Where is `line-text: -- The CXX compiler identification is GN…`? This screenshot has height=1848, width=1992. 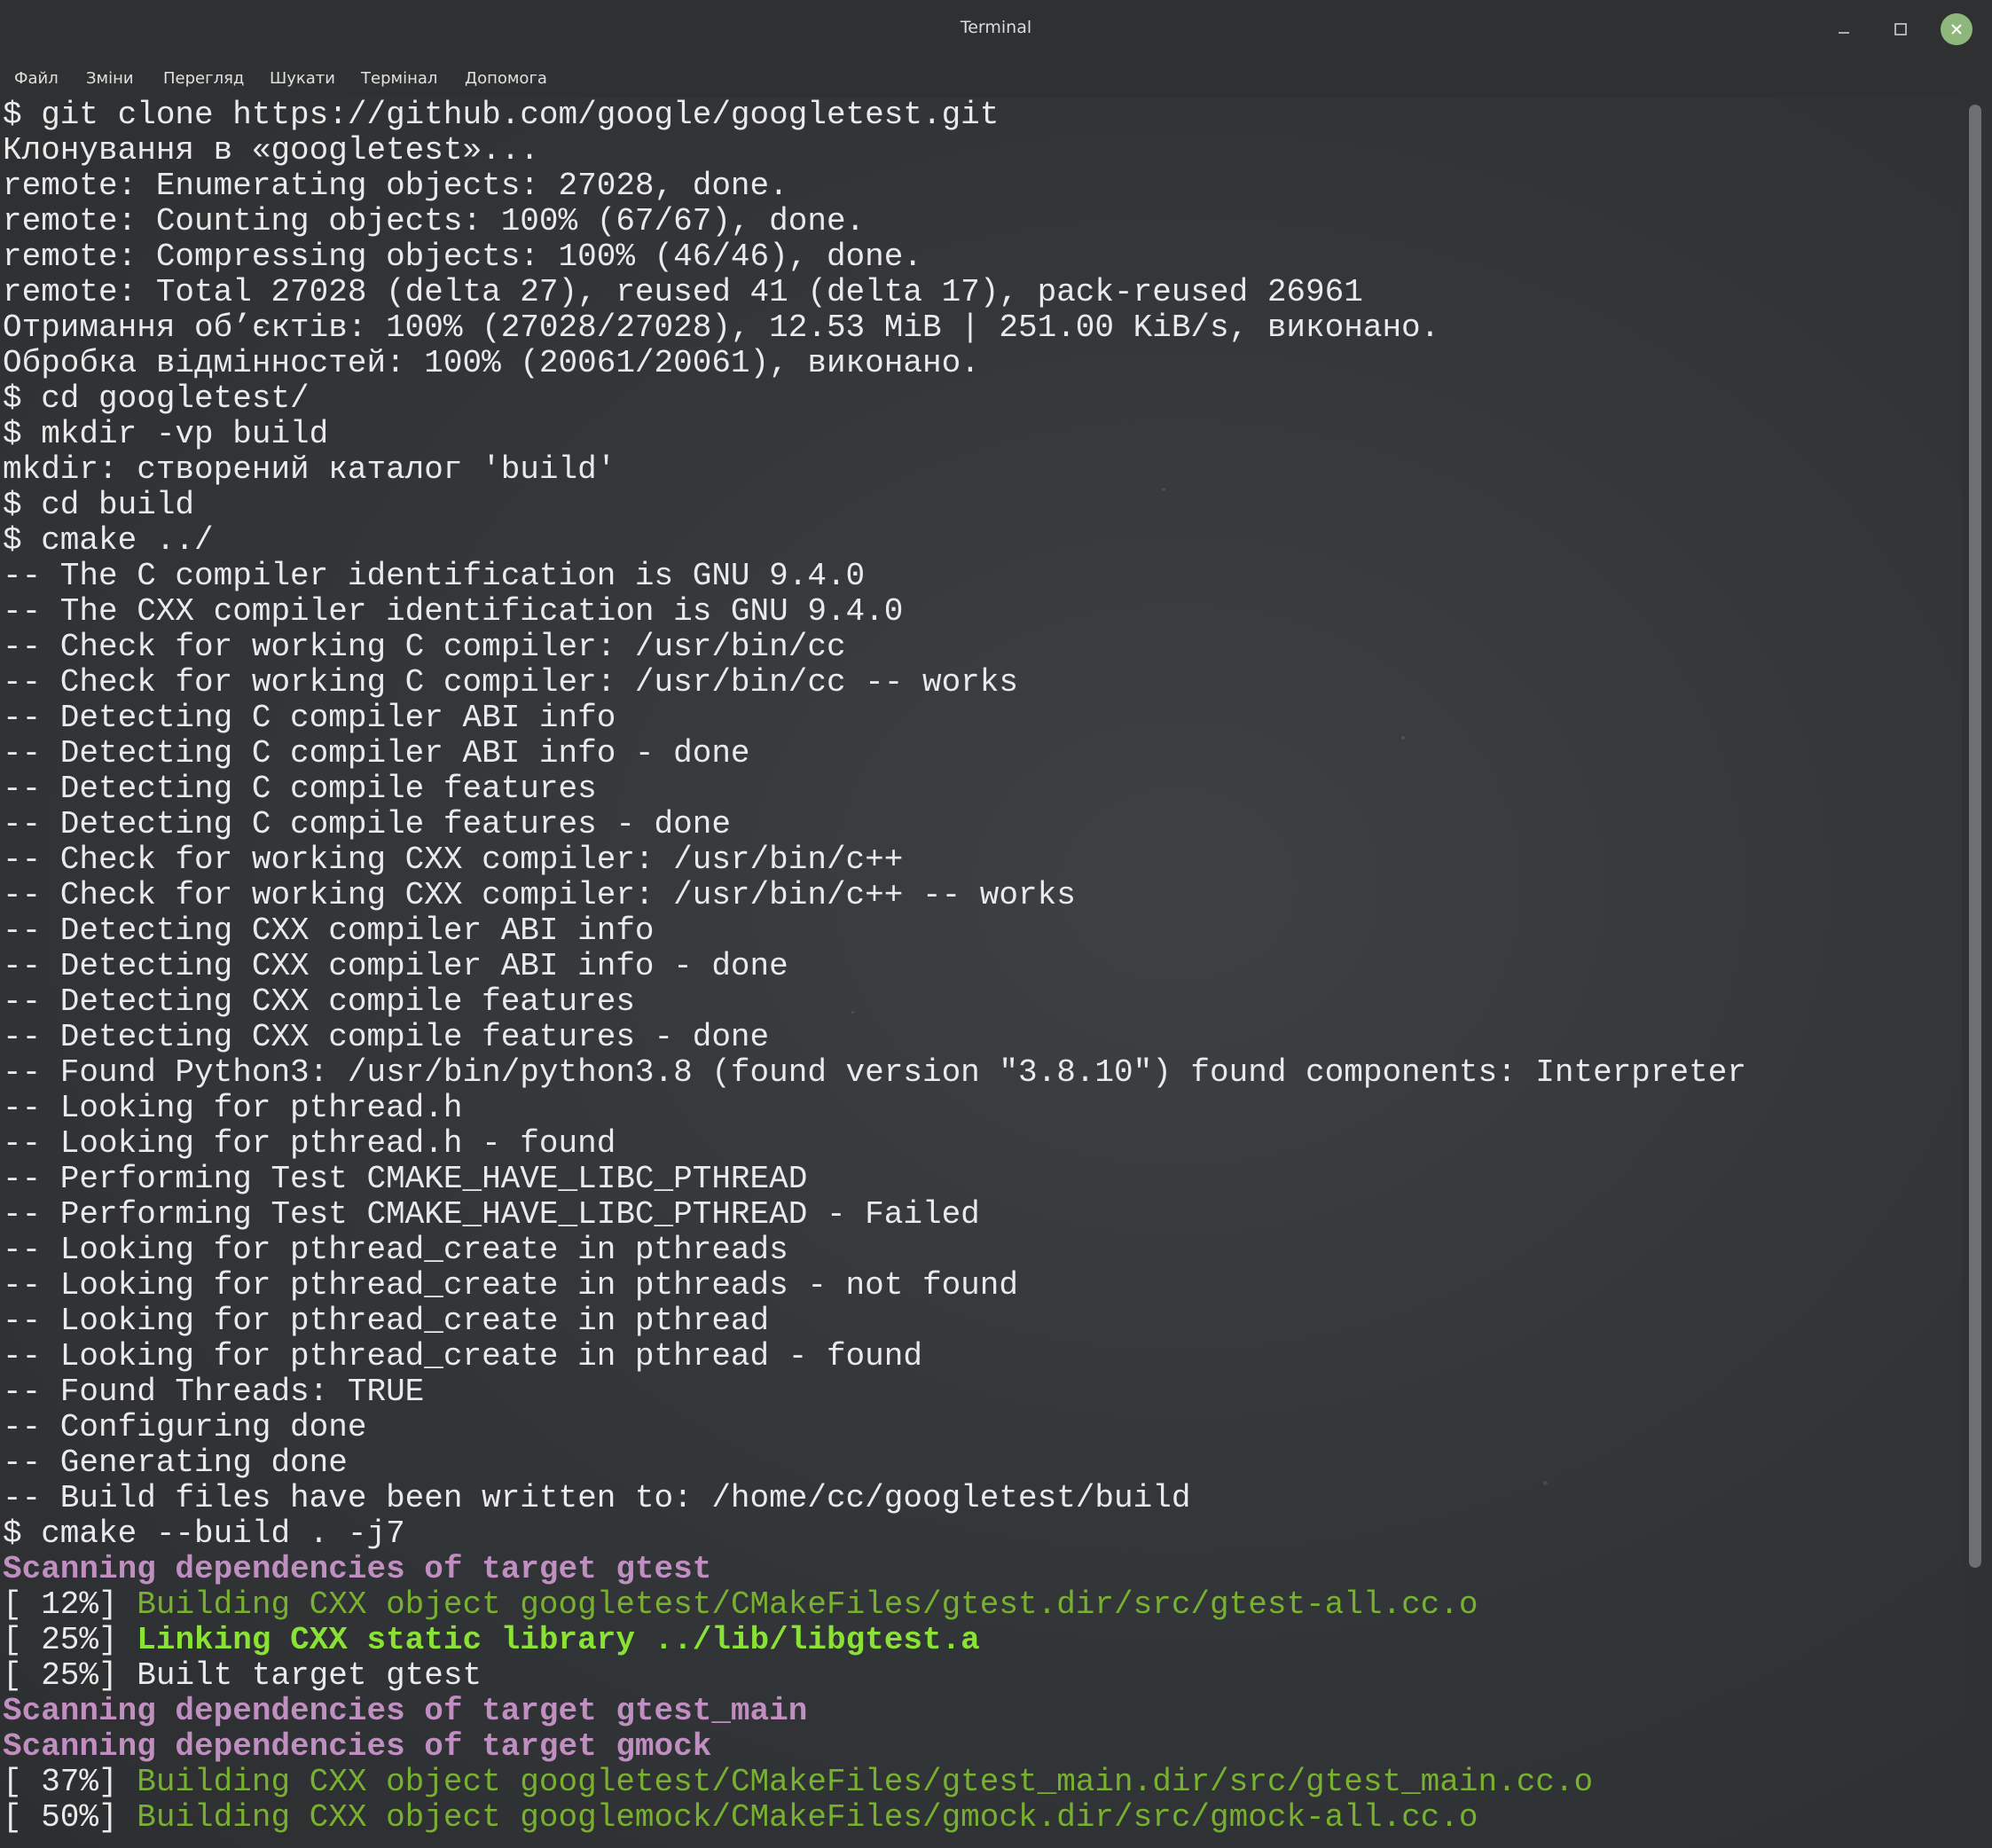
line-text: -- The CXX compiler identification is GN… is located at coordinates (453, 611).